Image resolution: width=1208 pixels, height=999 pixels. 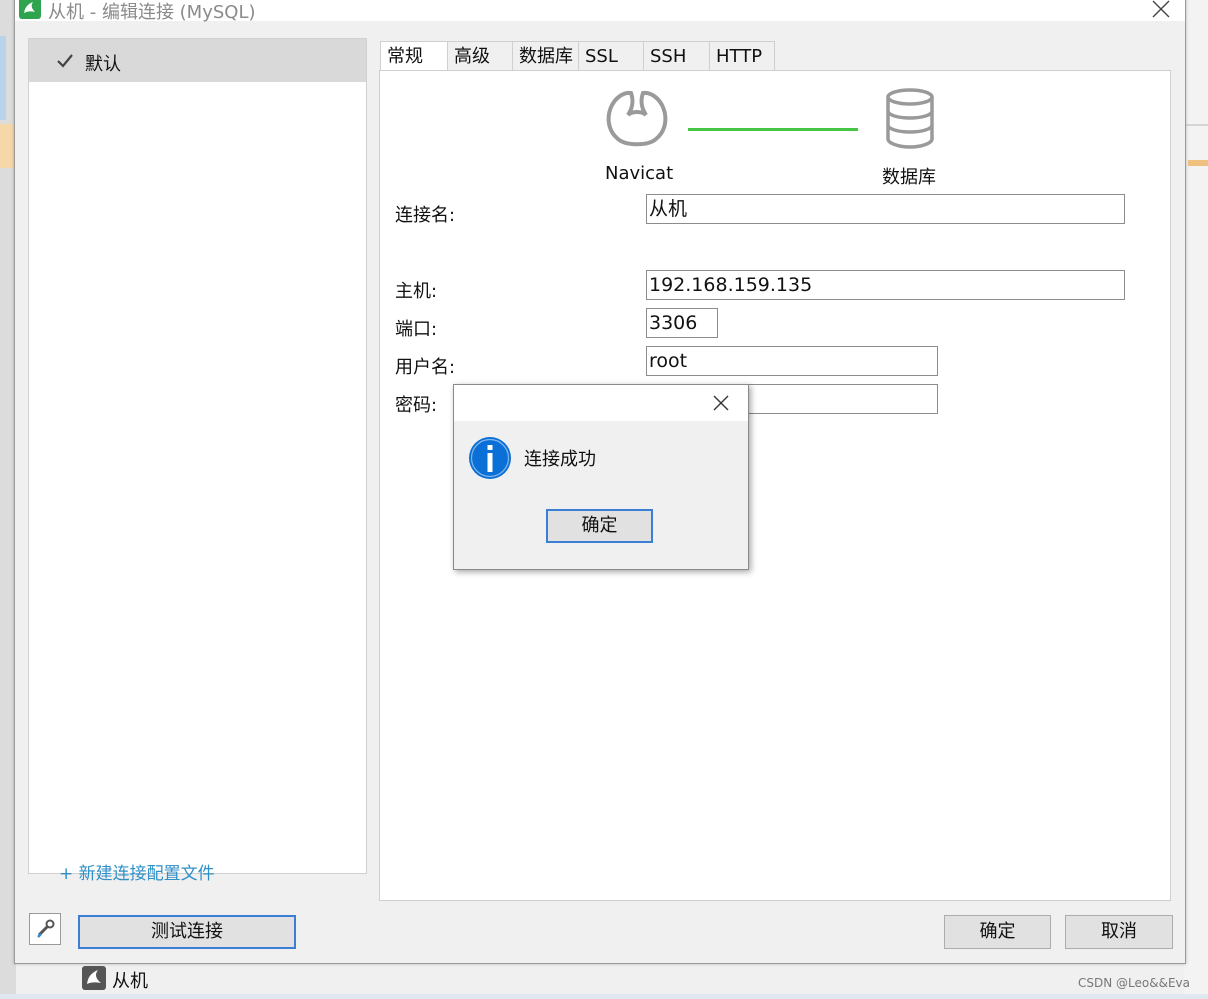 What do you see at coordinates (997, 932) in the screenshot?
I see `ok-button: 确定` at bounding box center [997, 932].